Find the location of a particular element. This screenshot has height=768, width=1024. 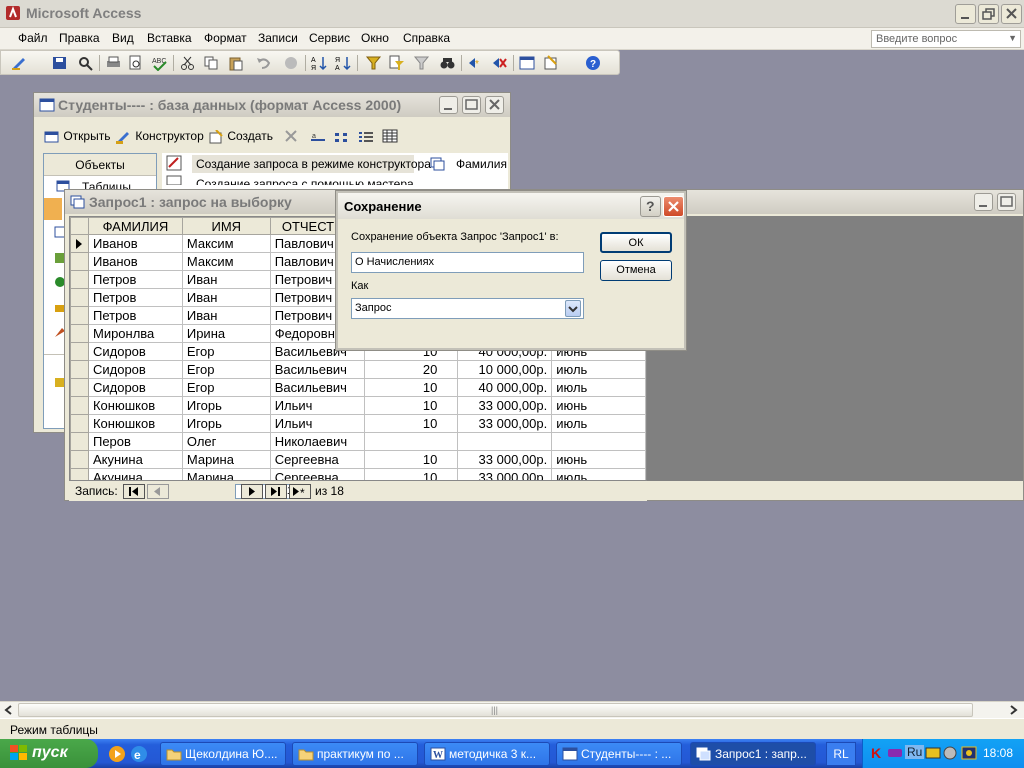

menu-records: Записи is located at coordinates (278, 38).